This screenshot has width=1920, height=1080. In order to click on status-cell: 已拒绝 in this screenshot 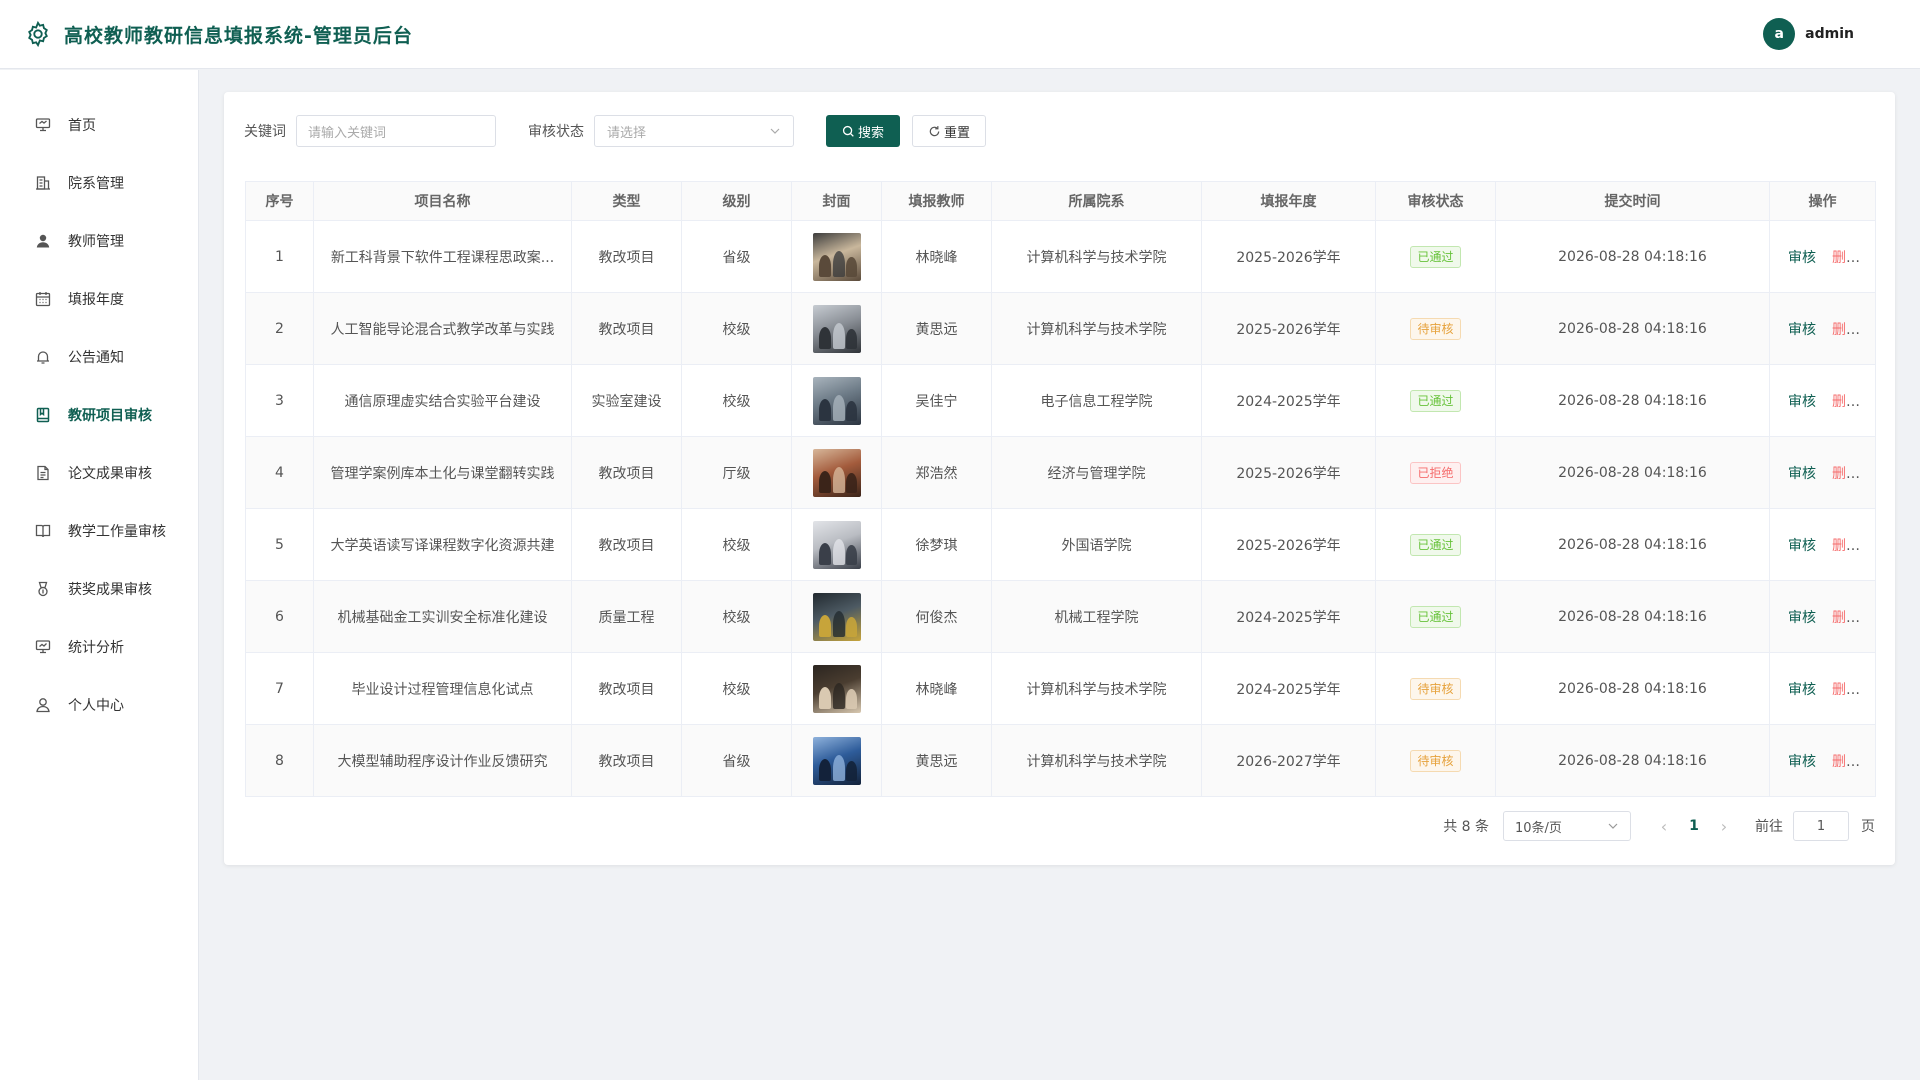, I will do `click(1435, 472)`.